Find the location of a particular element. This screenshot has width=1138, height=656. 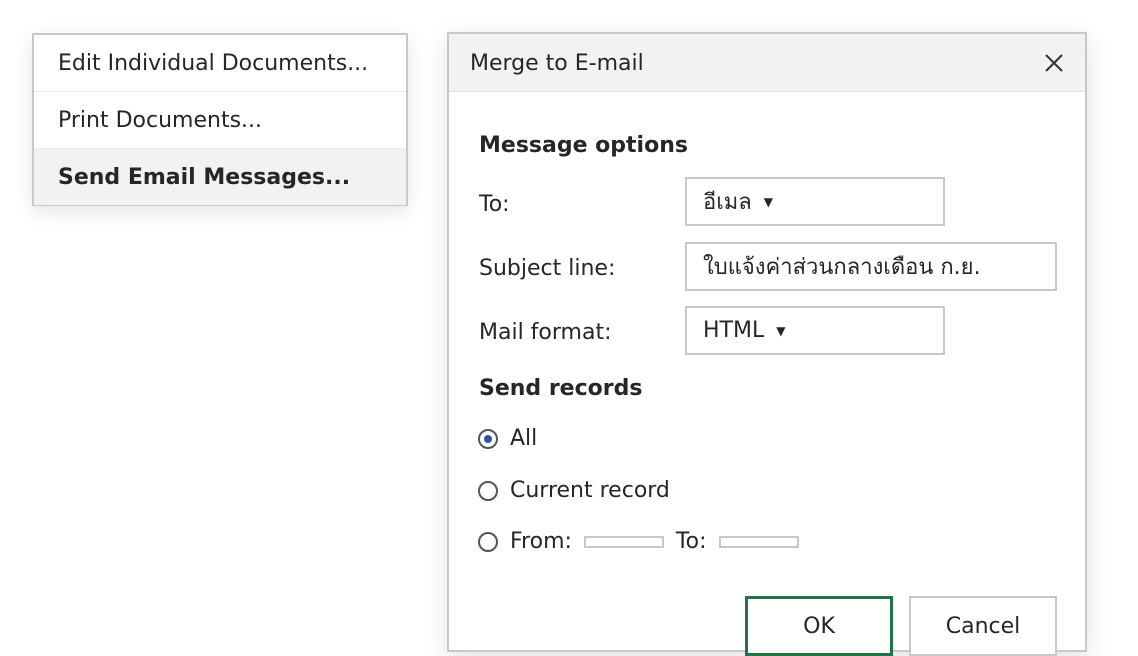

ok-button: OK is located at coordinates (819, 626).